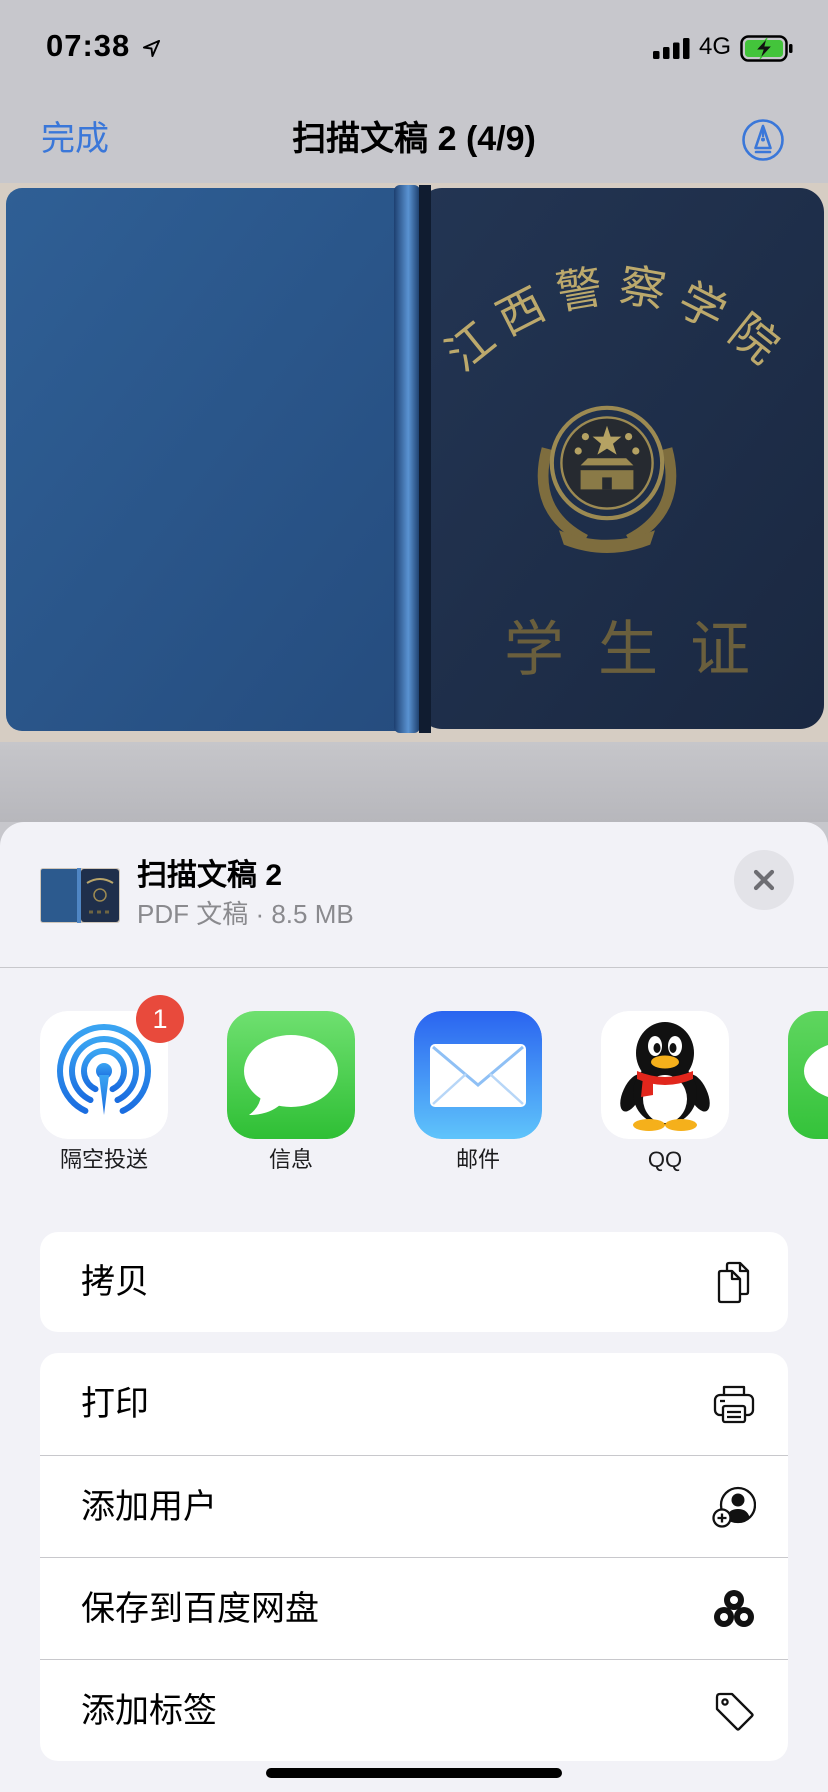  I want to click on share-app-mail: 邮件, so click(478, 1094).